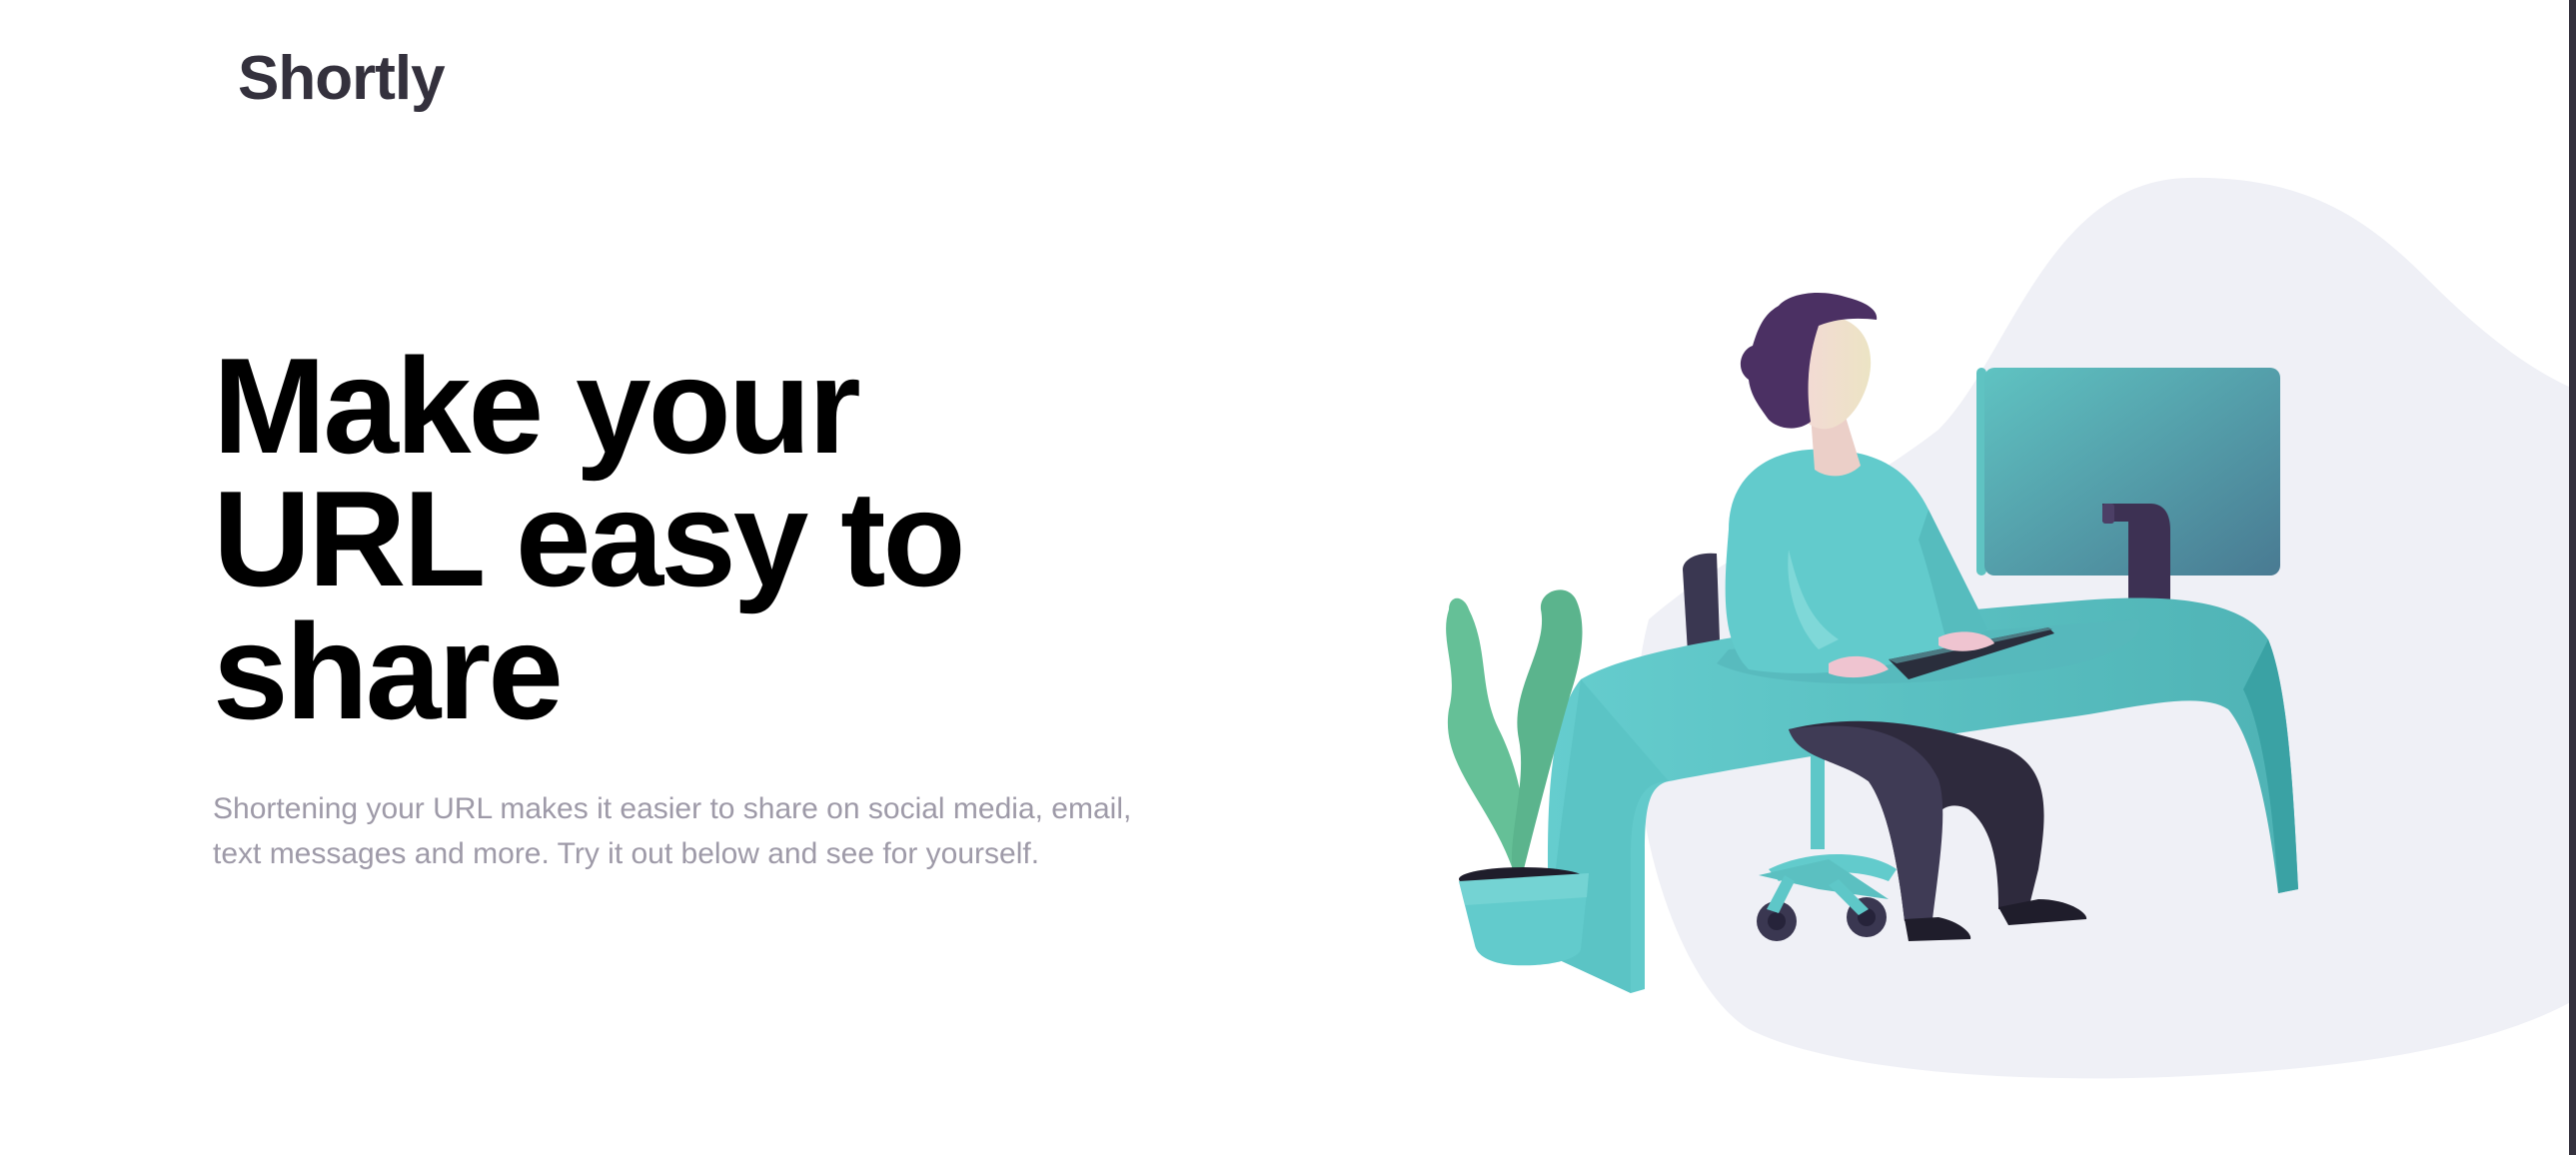  Describe the element at coordinates (2572, 577) in the screenshot. I see `right-edge-bar` at that location.